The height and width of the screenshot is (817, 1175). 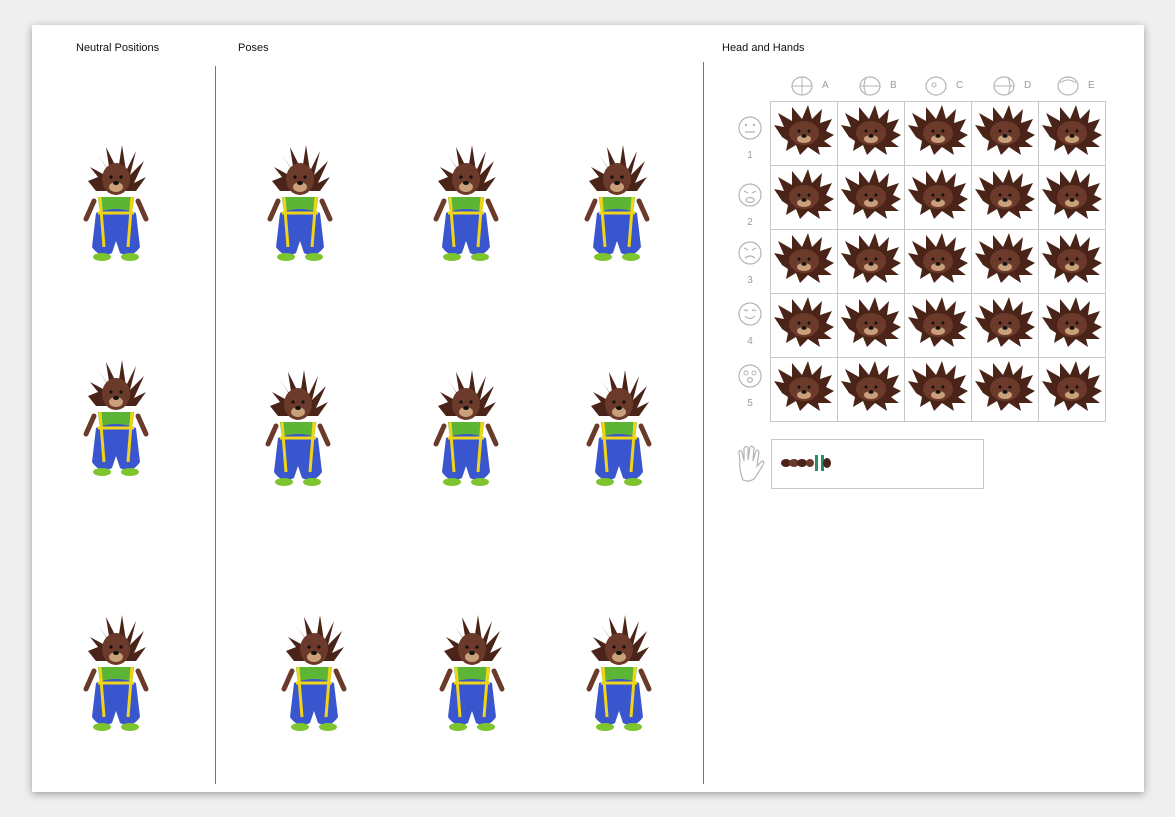 What do you see at coordinates (802, 86) in the screenshot?
I see `head-angle-front-icon` at bounding box center [802, 86].